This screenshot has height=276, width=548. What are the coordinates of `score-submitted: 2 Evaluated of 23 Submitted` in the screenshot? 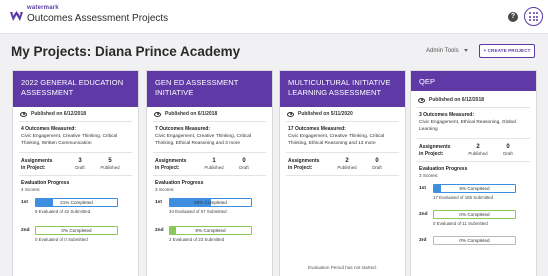 It's located at (197, 239).